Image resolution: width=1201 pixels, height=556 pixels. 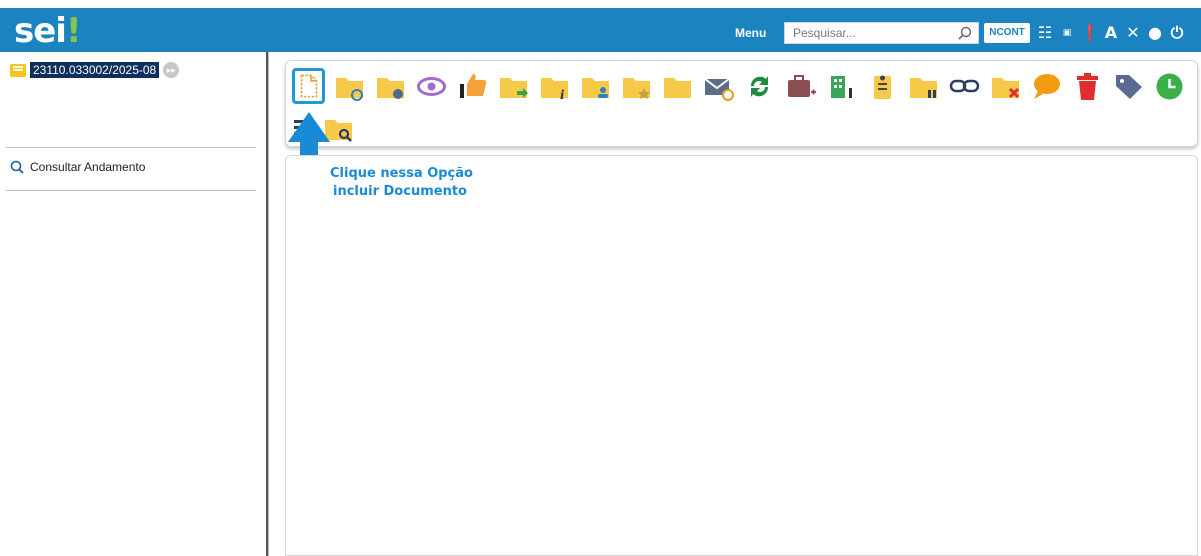 I want to click on folder-star-icon, so click(x=636, y=88).